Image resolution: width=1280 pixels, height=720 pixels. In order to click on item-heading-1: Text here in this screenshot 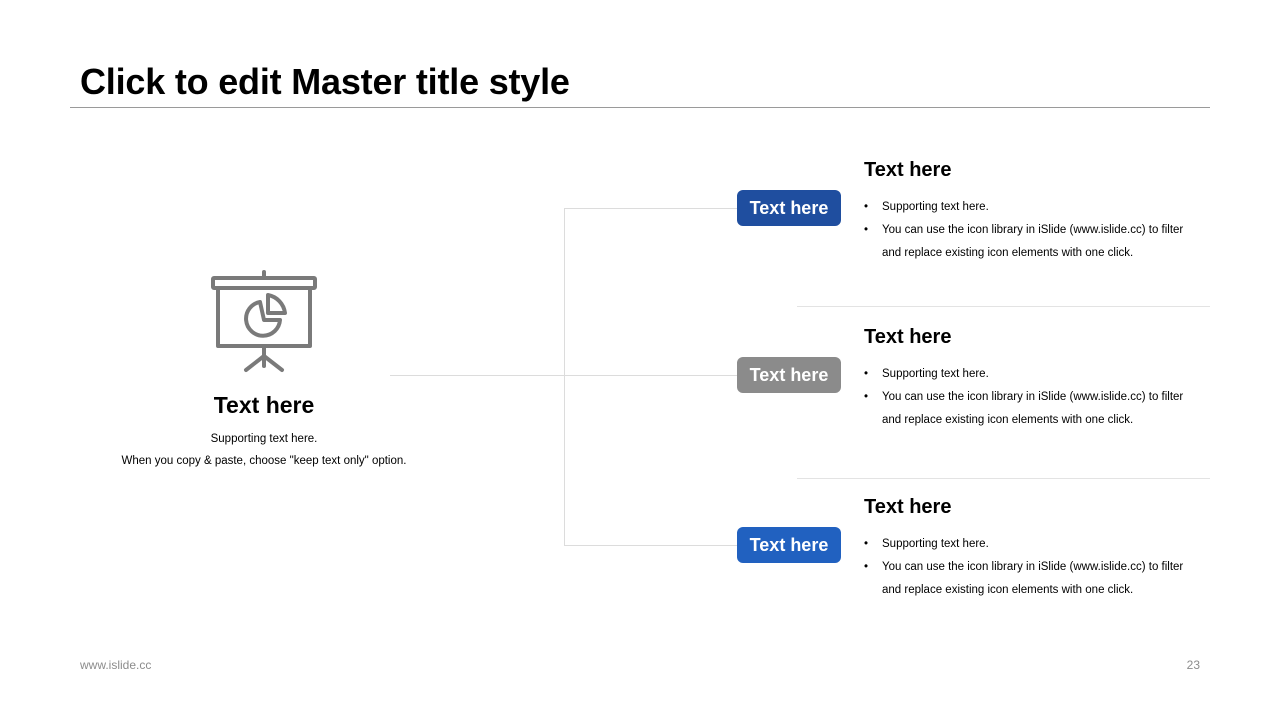, I will do `click(907, 170)`.